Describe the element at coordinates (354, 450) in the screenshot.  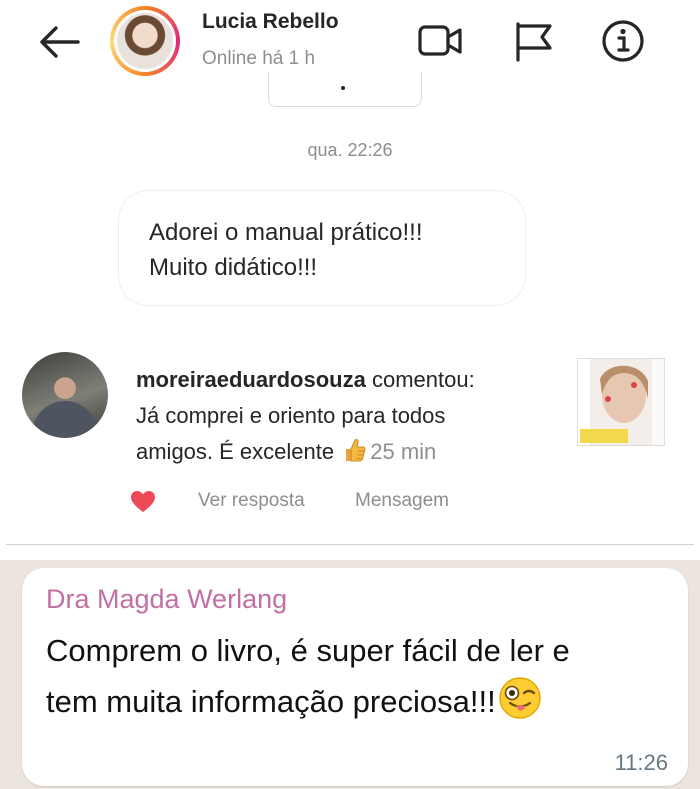
I see `thumbs-up-emoji-icon` at that location.